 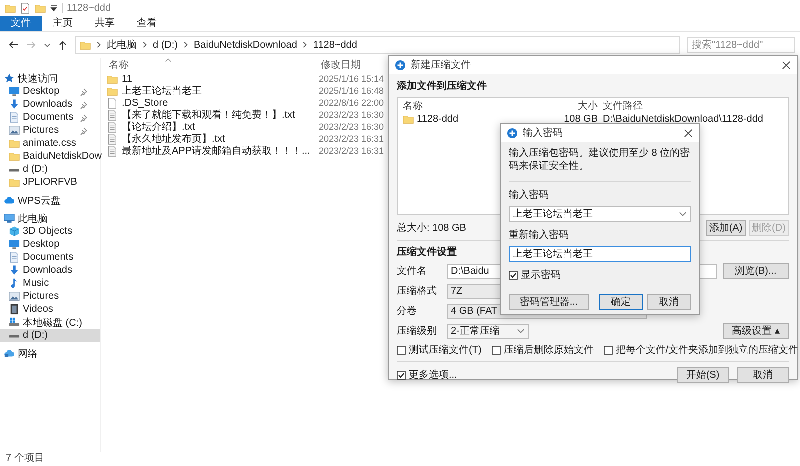 What do you see at coordinates (159, 127) in the screenshot?
I see `file-name: 【论坛介绍】.txt` at bounding box center [159, 127].